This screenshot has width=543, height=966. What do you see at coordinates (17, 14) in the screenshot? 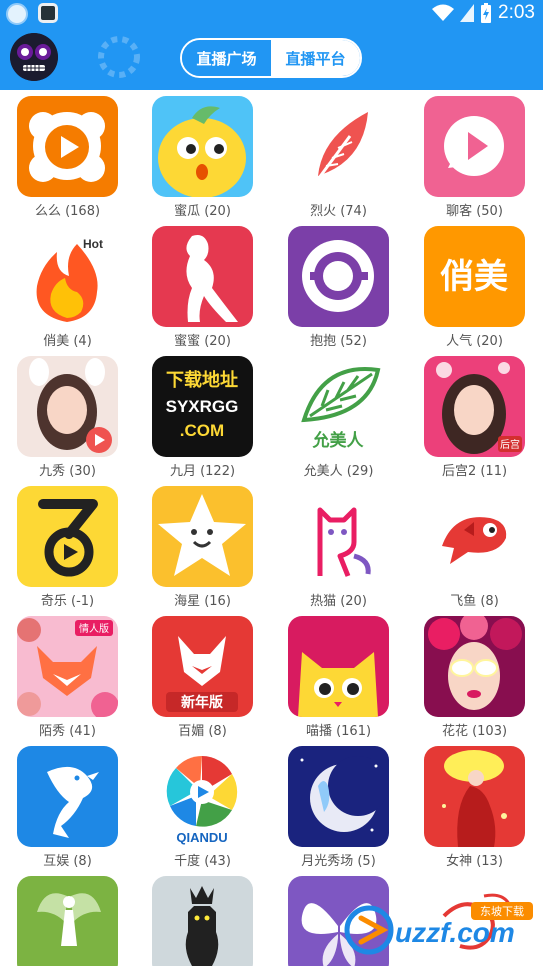
I see `notification-app-icon` at bounding box center [17, 14].